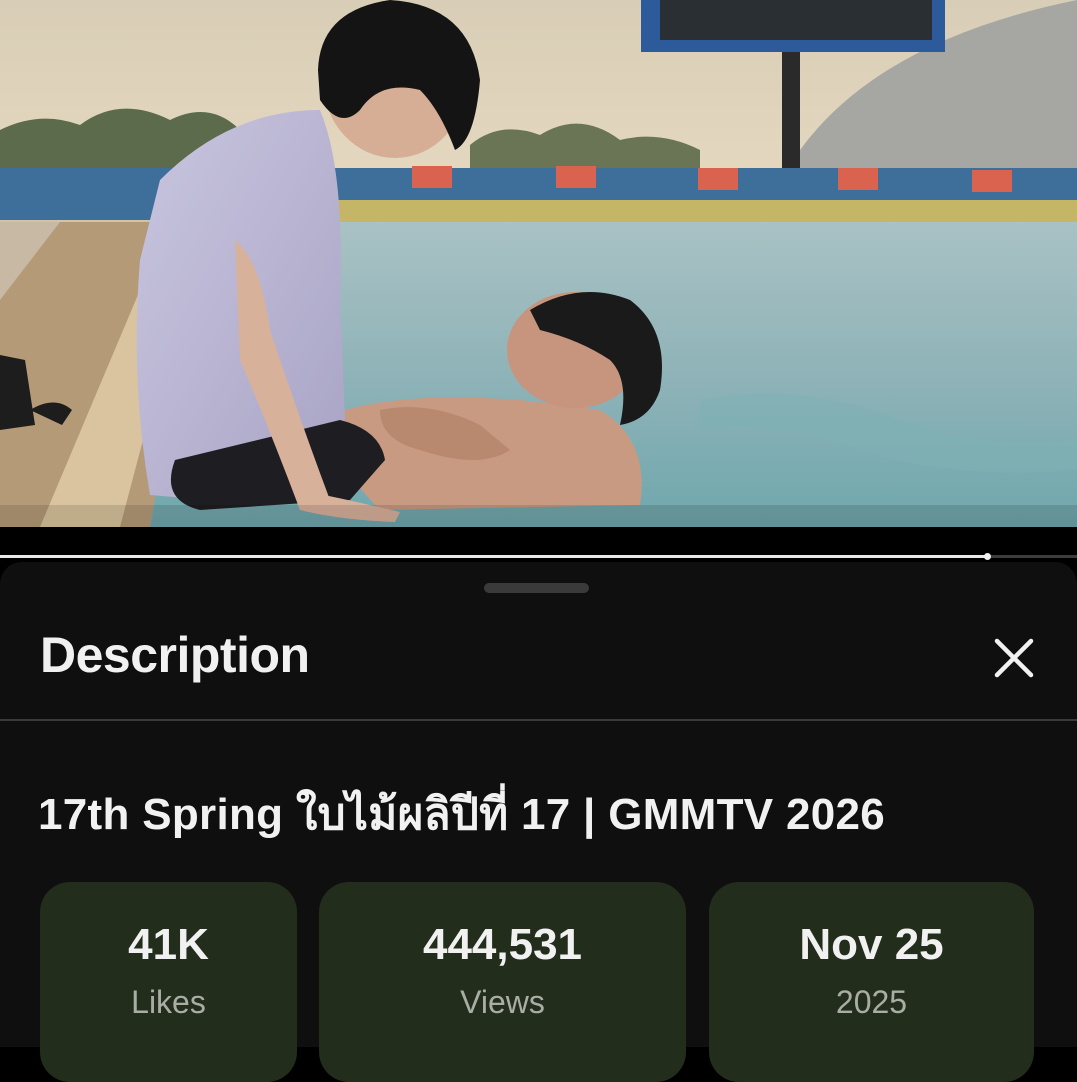  I want to click on close-icon, so click(1014, 658).